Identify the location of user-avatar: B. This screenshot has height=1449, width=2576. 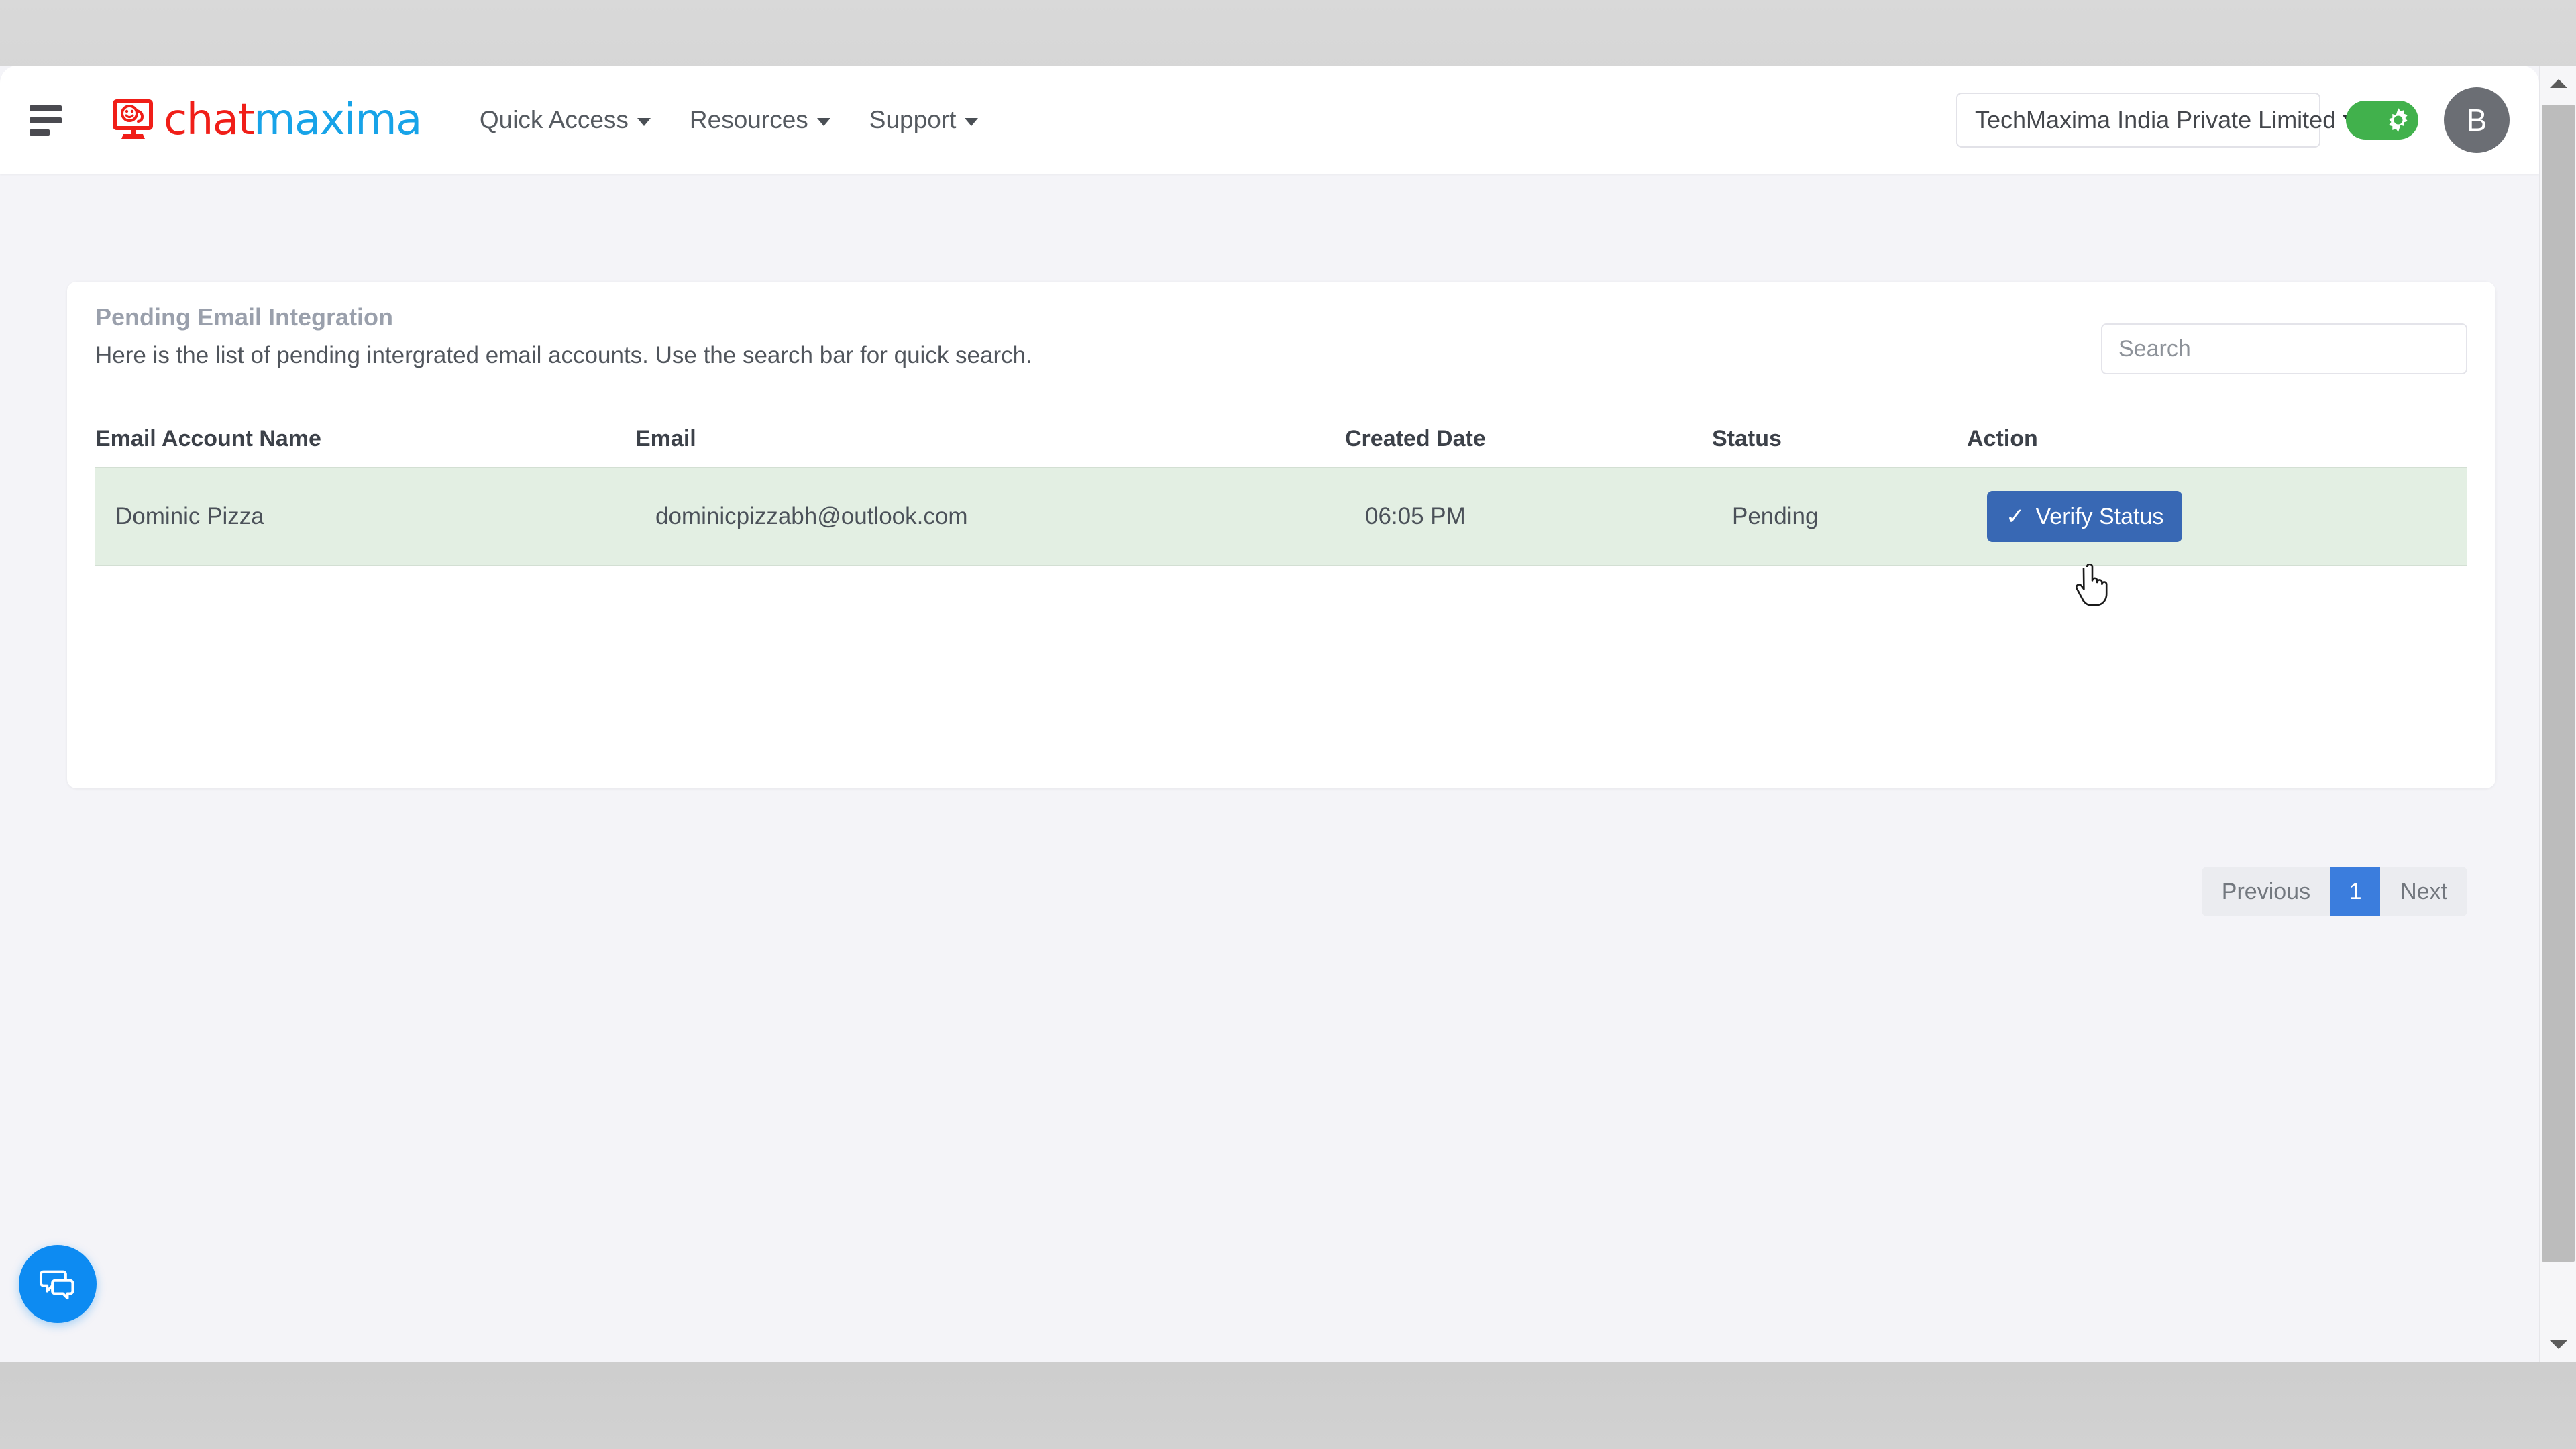
(2477, 120).